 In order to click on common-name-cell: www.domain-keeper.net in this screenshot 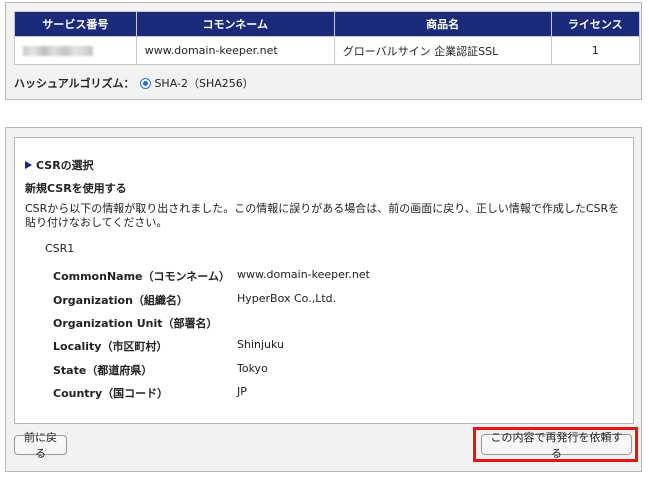, I will do `click(235, 50)`.